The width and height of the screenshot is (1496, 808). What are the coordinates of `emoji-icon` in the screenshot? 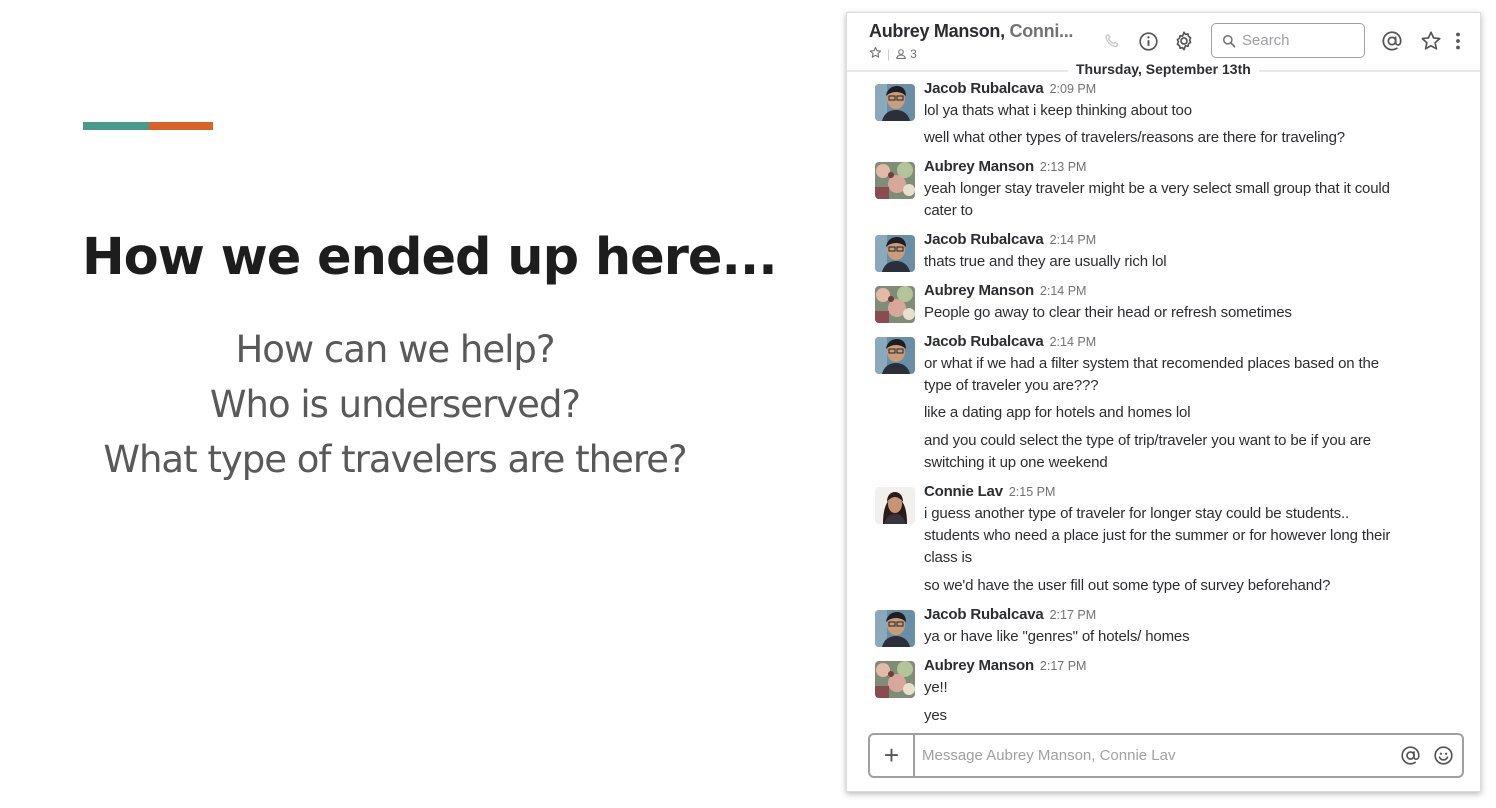 It's located at (1443, 756).